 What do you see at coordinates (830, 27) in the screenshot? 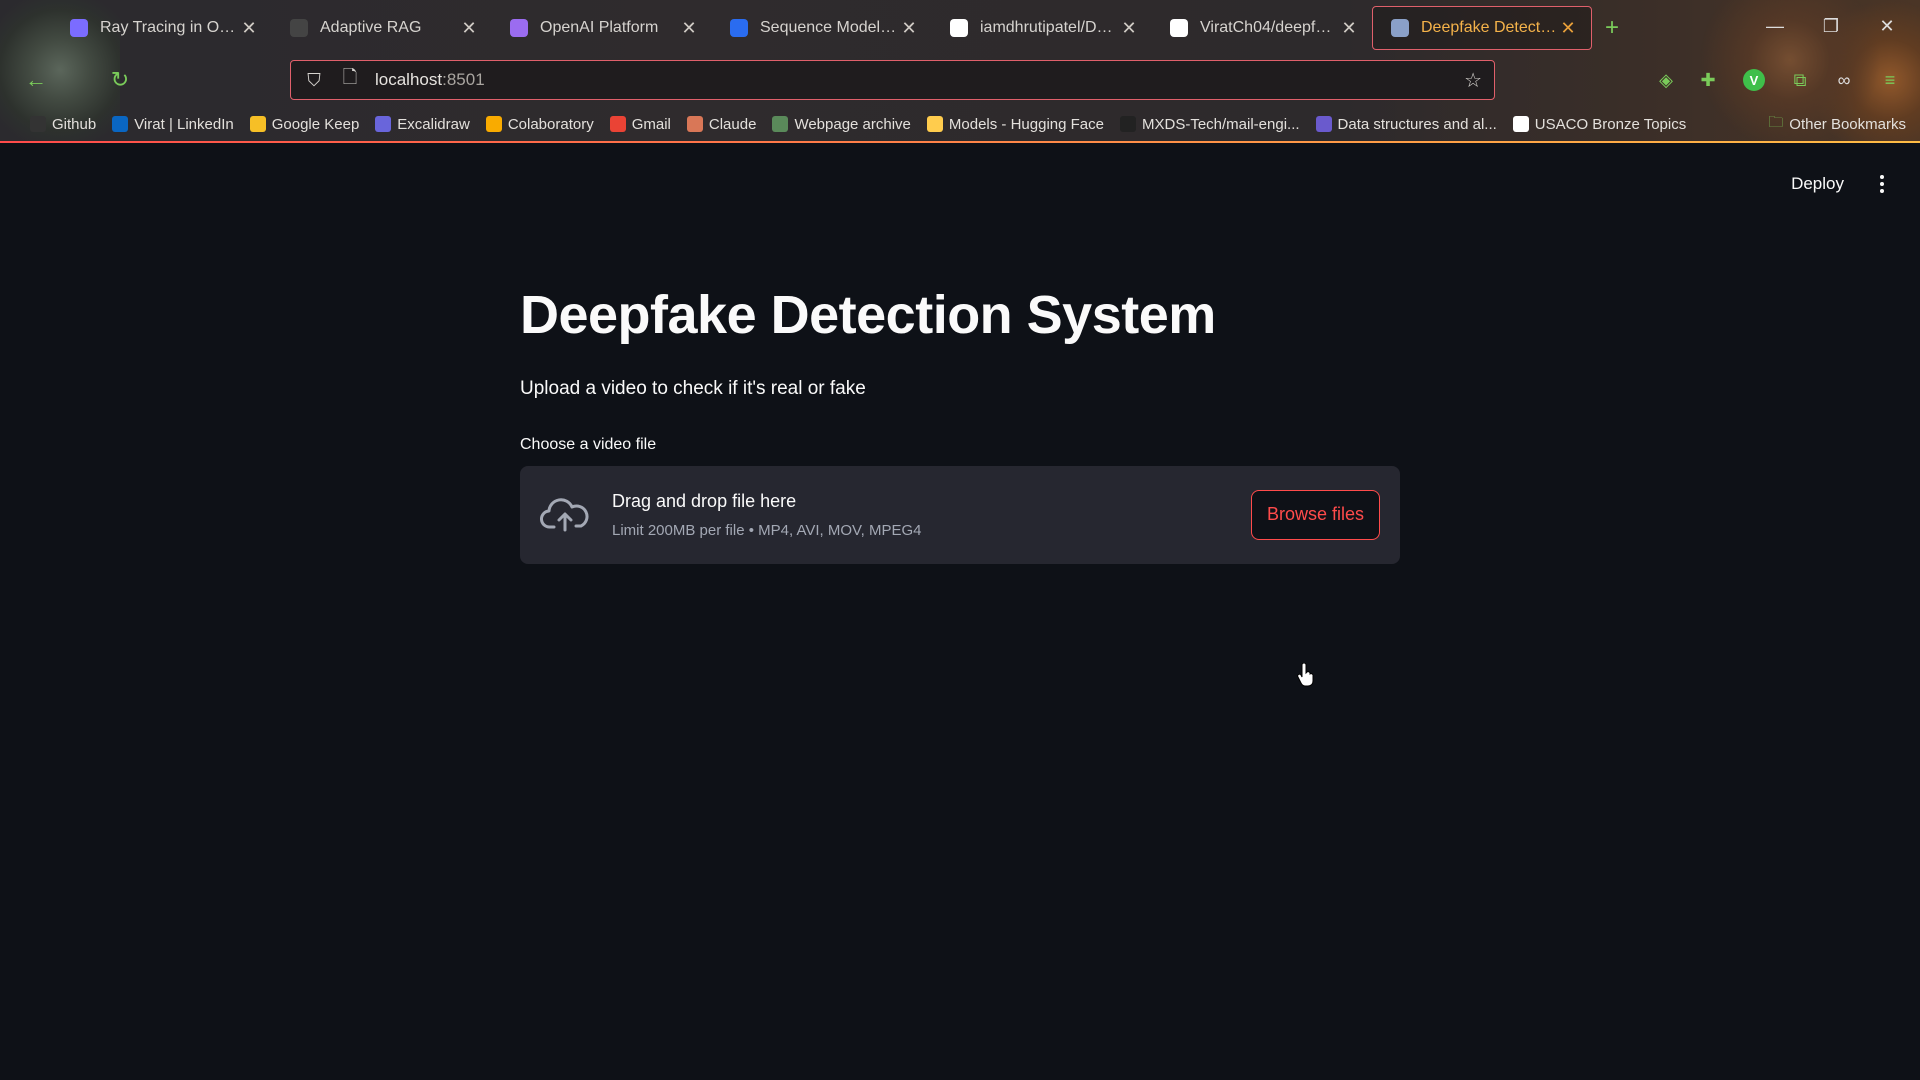
I see `tab-title: Sequence Models - Na` at bounding box center [830, 27].